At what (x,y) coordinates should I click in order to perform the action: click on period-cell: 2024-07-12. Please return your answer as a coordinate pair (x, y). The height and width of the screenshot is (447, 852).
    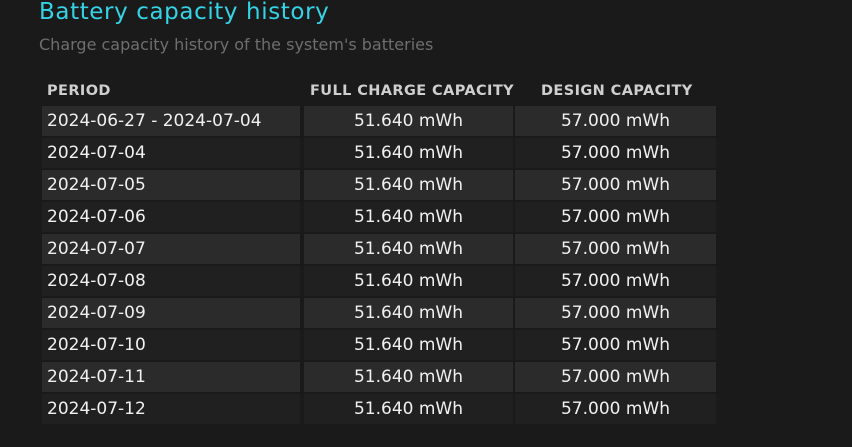
    Looking at the image, I should click on (171, 409).